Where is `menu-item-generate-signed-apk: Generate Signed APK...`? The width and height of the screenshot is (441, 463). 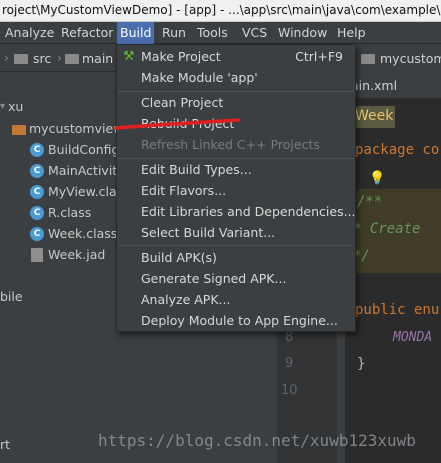 menu-item-generate-signed-apk: Generate Signed APK... is located at coordinates (236, 278).